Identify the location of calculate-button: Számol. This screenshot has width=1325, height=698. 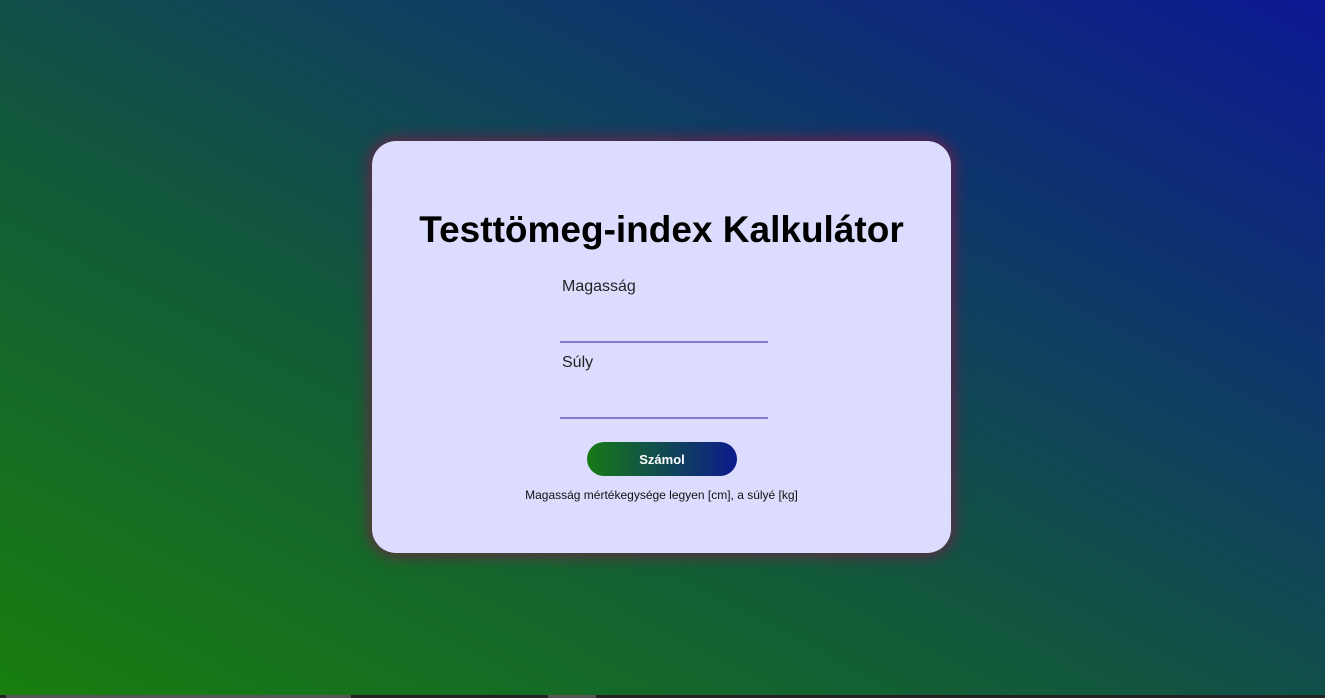
(662, 459).